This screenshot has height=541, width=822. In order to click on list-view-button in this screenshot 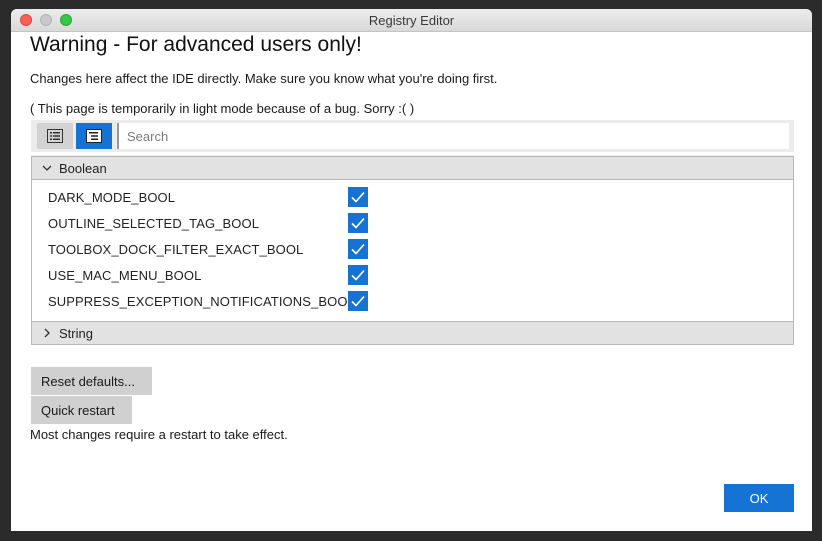, I will do `click(55, 136)`.